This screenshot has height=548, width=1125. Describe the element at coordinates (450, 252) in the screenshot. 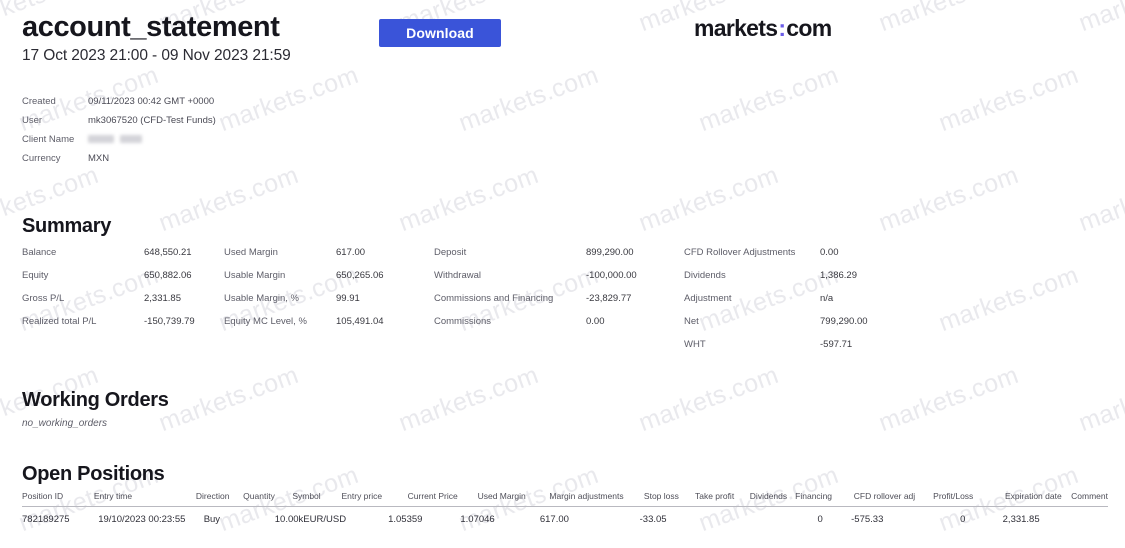

I see `summary-label: Deposit` at that location.